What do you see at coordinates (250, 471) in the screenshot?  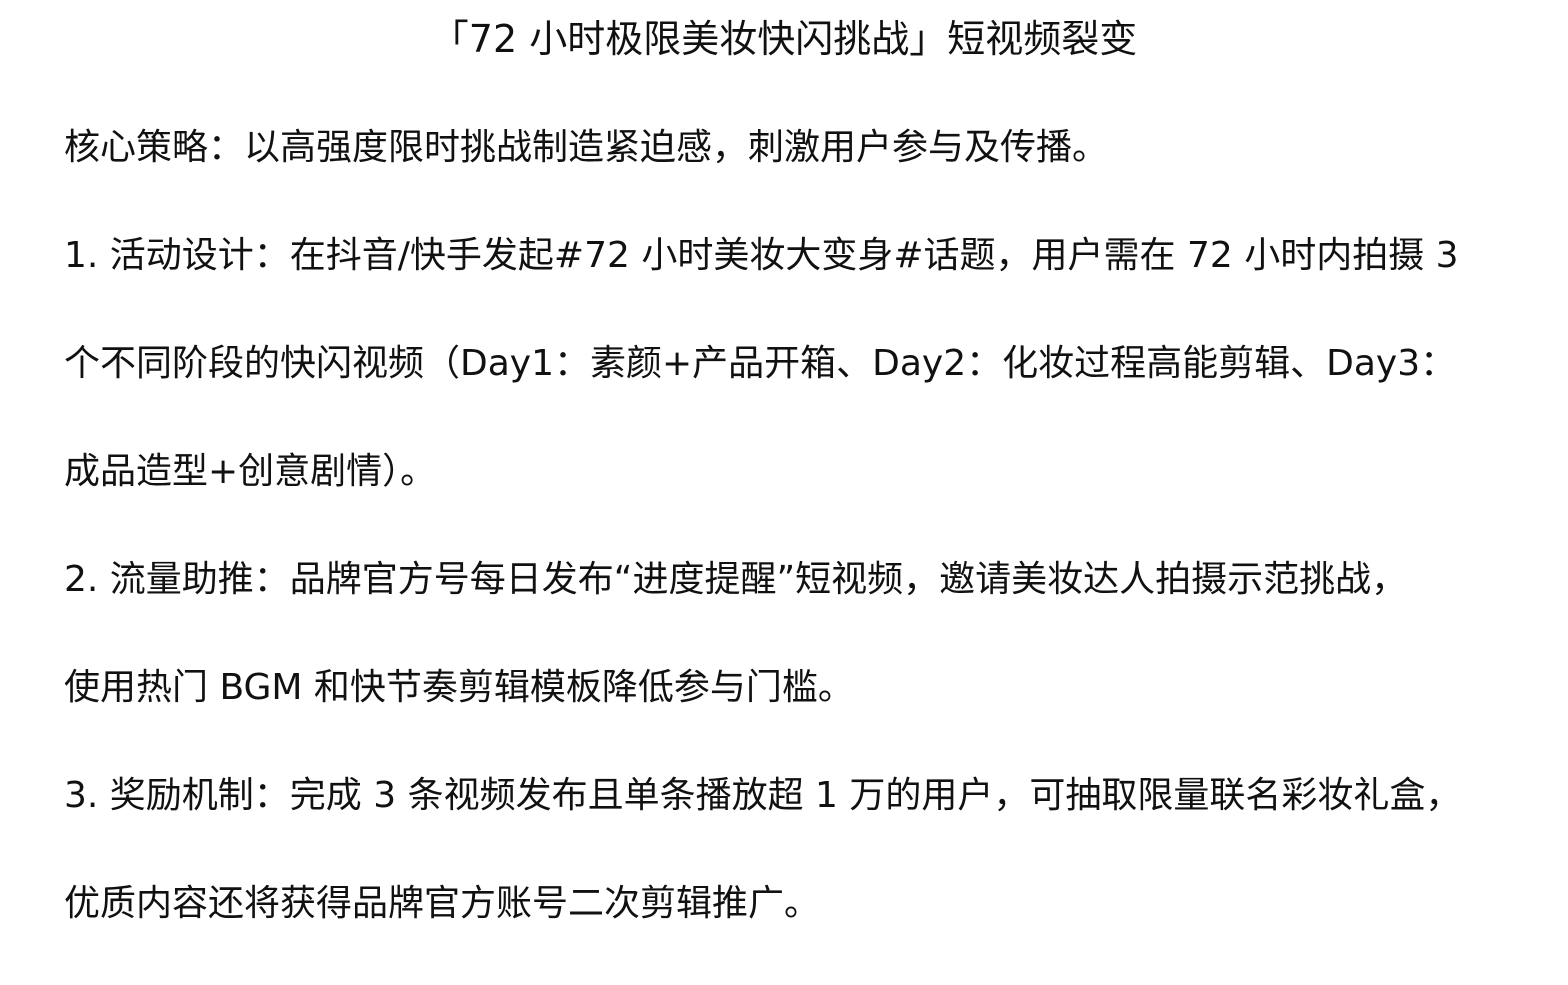 I see `paragraph-line: 成品造型+创意剧情）。` at bounding box center [250, 471].